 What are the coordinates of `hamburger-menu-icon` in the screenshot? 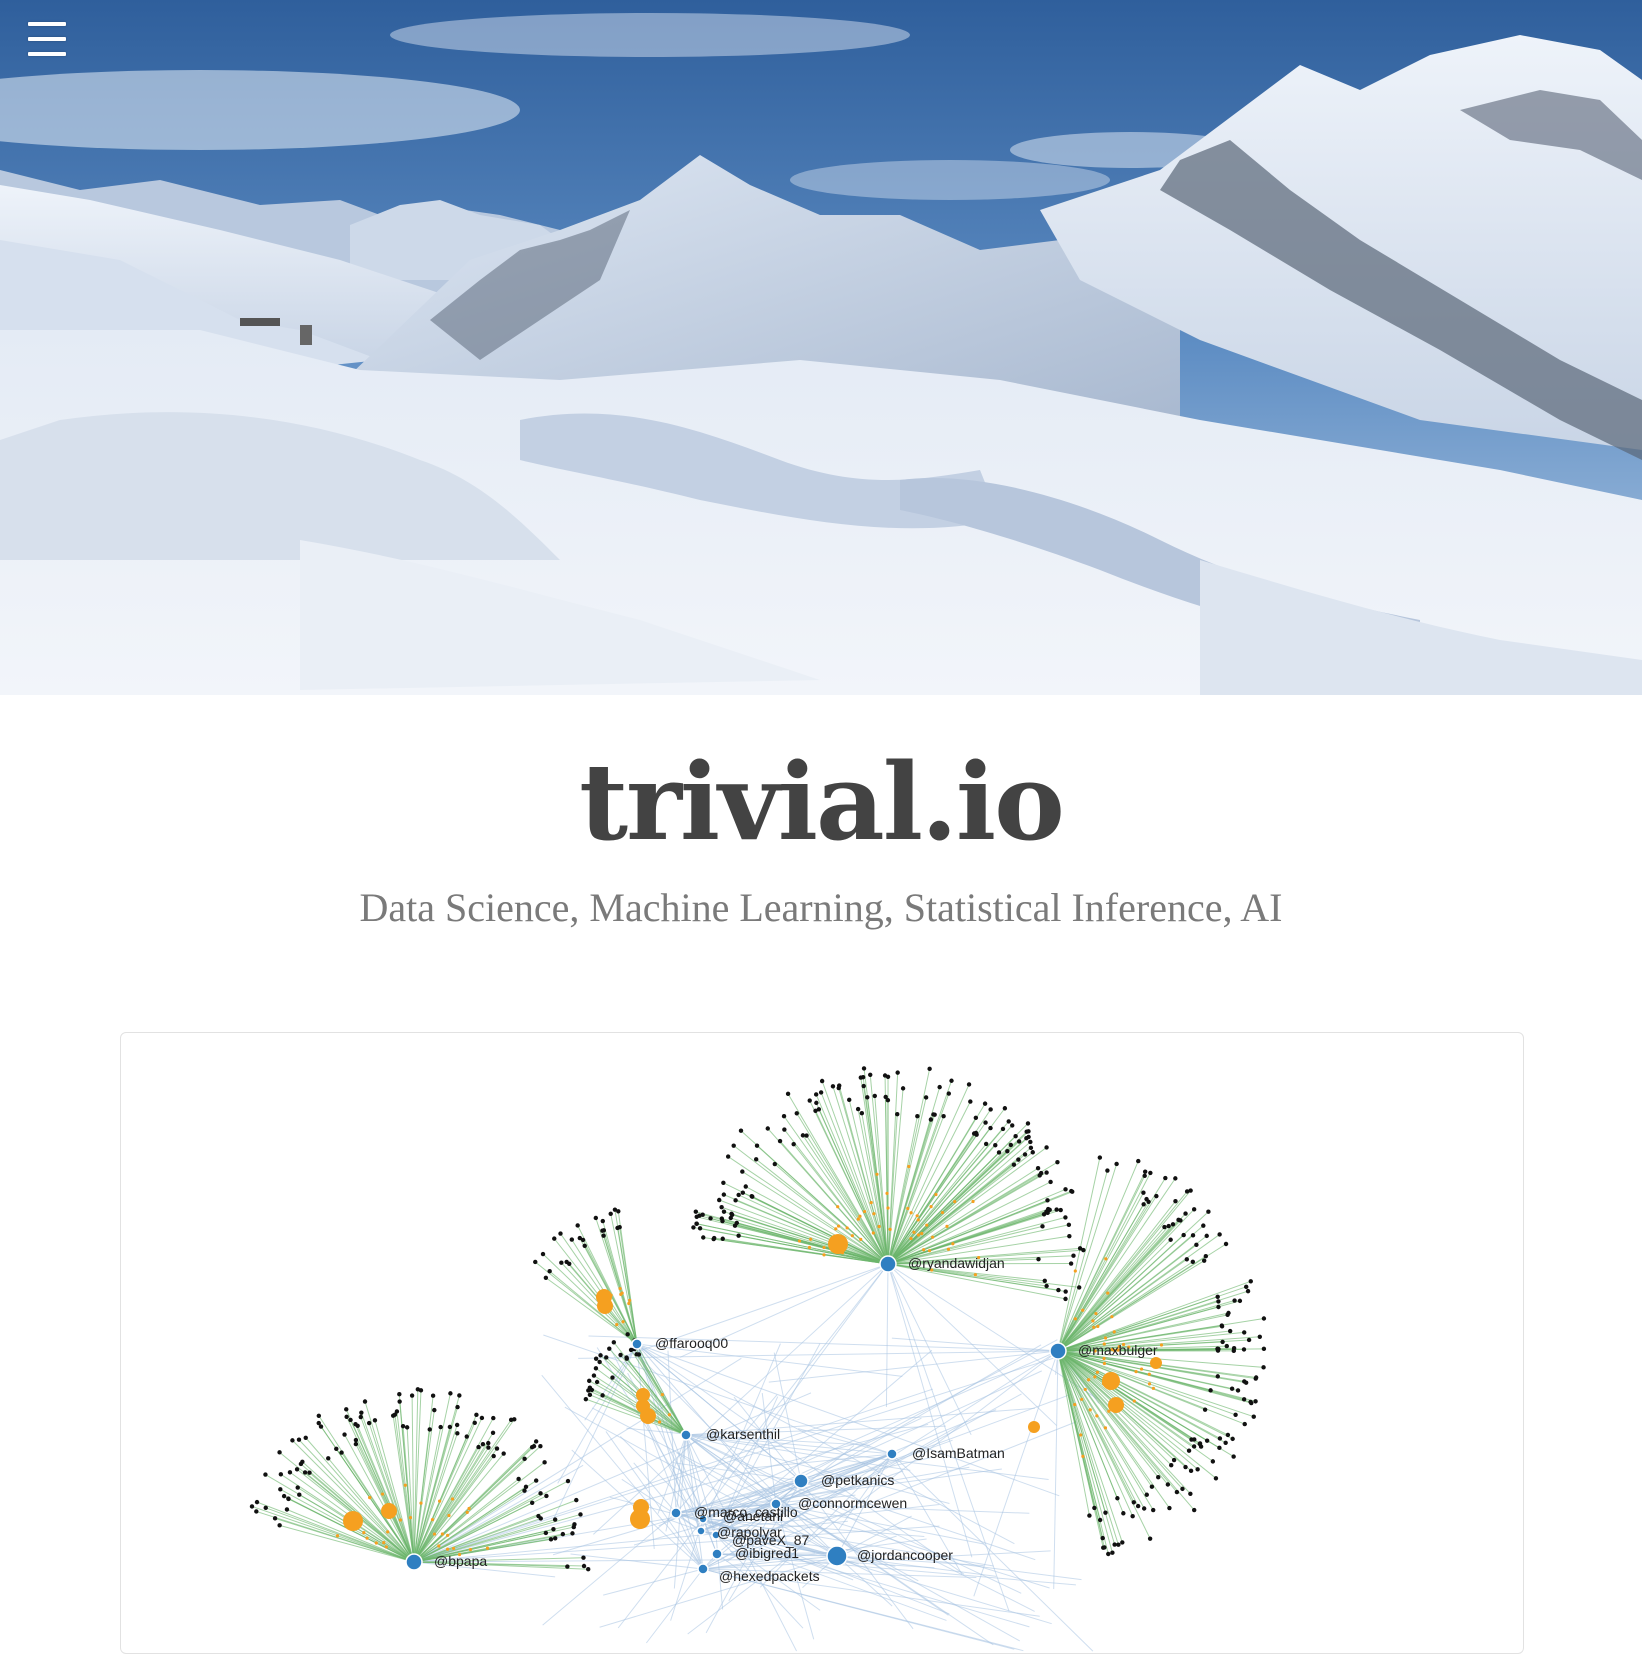 It's located at (47, 41).